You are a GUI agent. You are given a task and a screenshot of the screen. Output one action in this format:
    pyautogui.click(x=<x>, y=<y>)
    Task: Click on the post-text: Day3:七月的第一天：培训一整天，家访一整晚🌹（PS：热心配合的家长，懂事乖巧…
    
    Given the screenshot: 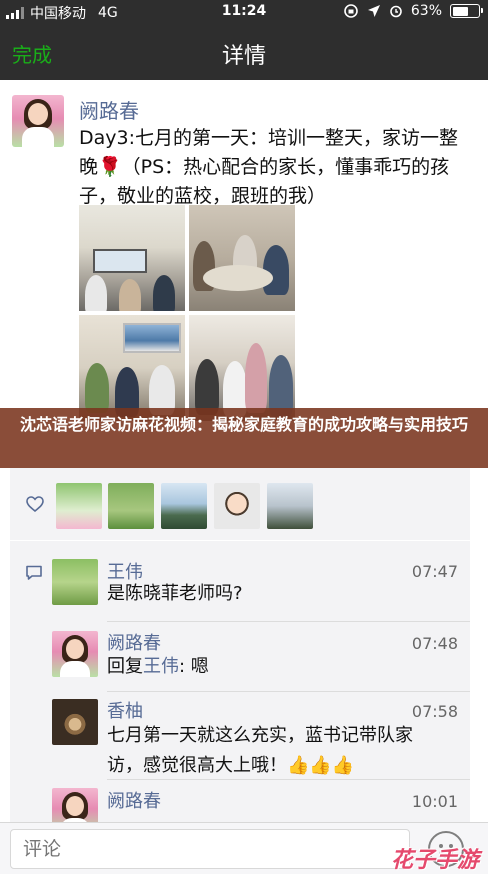 What is the action you would take?
    pyautogui.click(x=269, y=167)
    